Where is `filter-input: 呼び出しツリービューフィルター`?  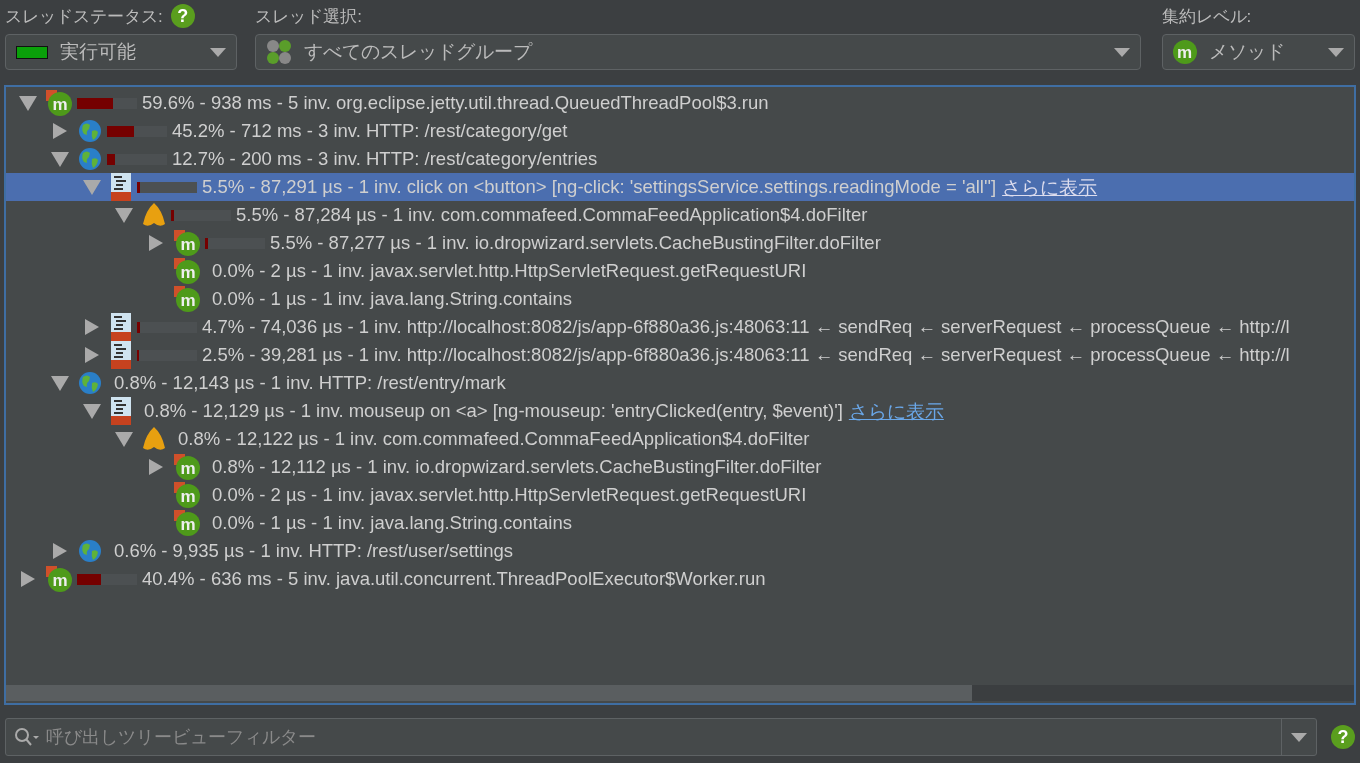 filter-input: 呼び出しツリービューフィルター is located at coordinates (663, 737).